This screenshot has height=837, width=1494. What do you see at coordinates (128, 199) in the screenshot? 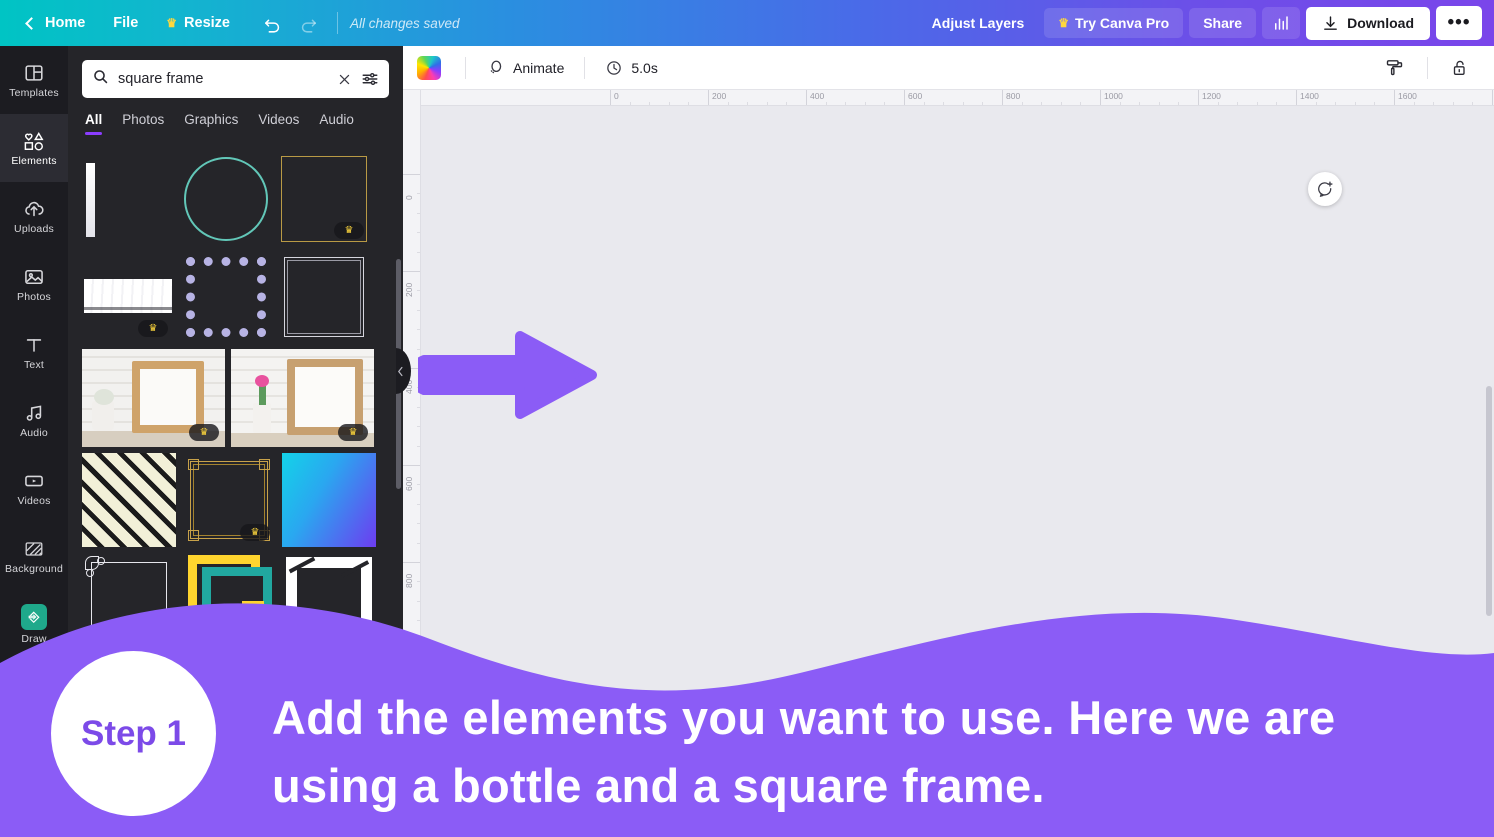
I see `result-item-white-bar-frame` at bounding box center [128, 199].